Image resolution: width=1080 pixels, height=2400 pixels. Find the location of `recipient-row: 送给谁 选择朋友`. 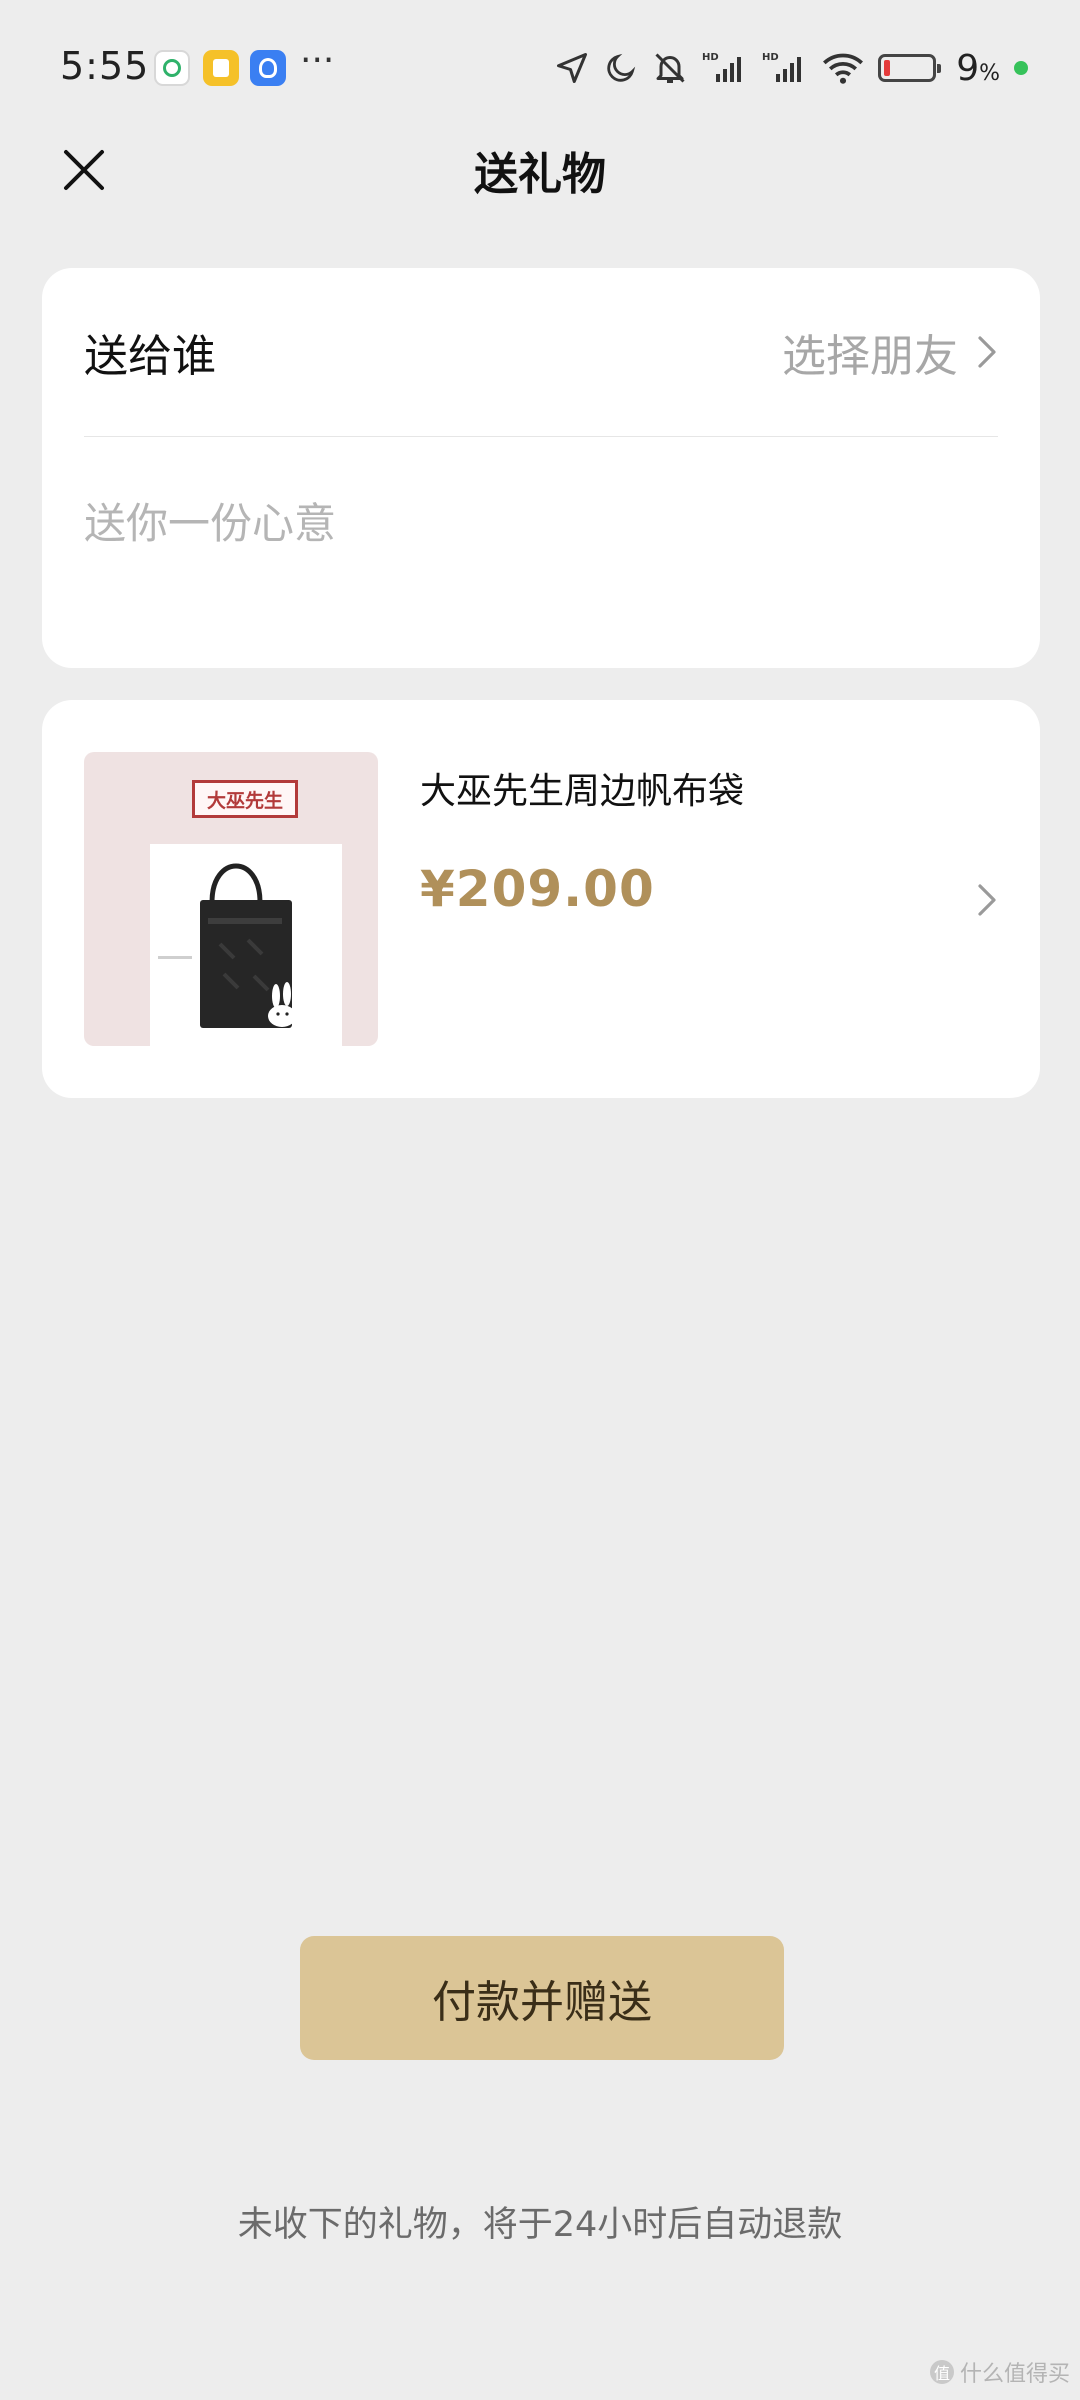

recipient-row: 送给谁 选择朋友 is located at coordinates (541, 352).